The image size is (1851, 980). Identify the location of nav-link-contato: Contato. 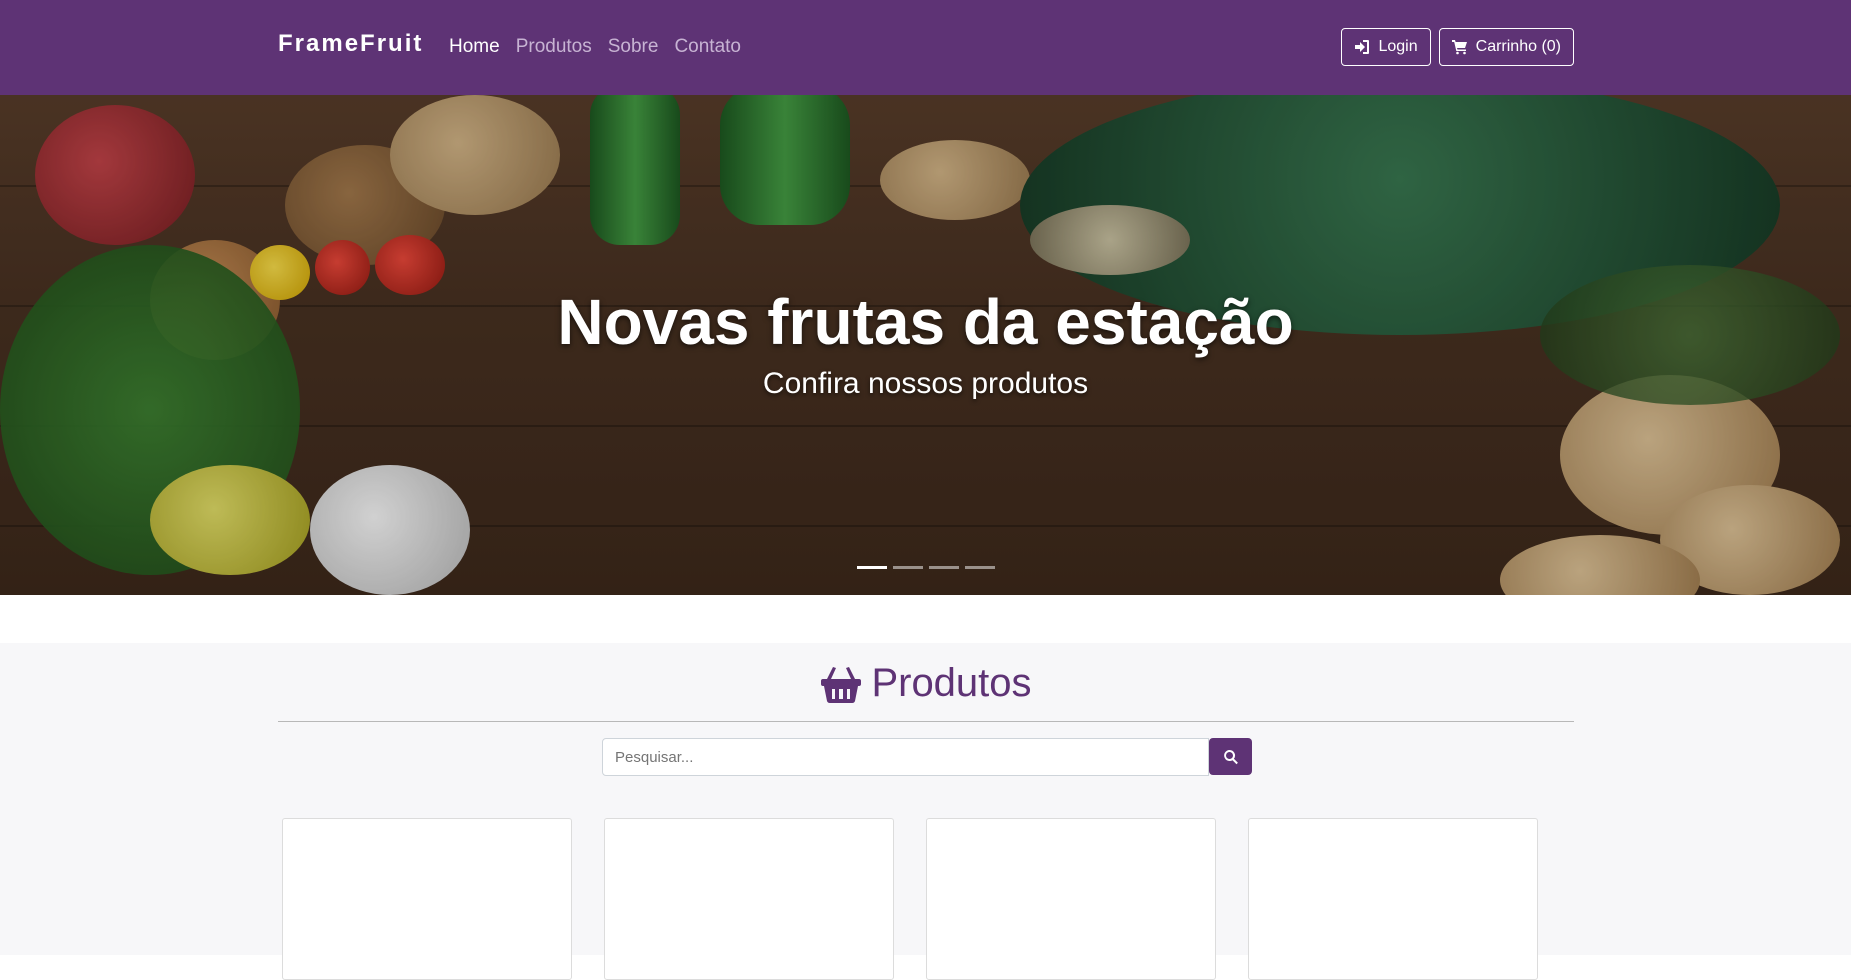
(707, 47).